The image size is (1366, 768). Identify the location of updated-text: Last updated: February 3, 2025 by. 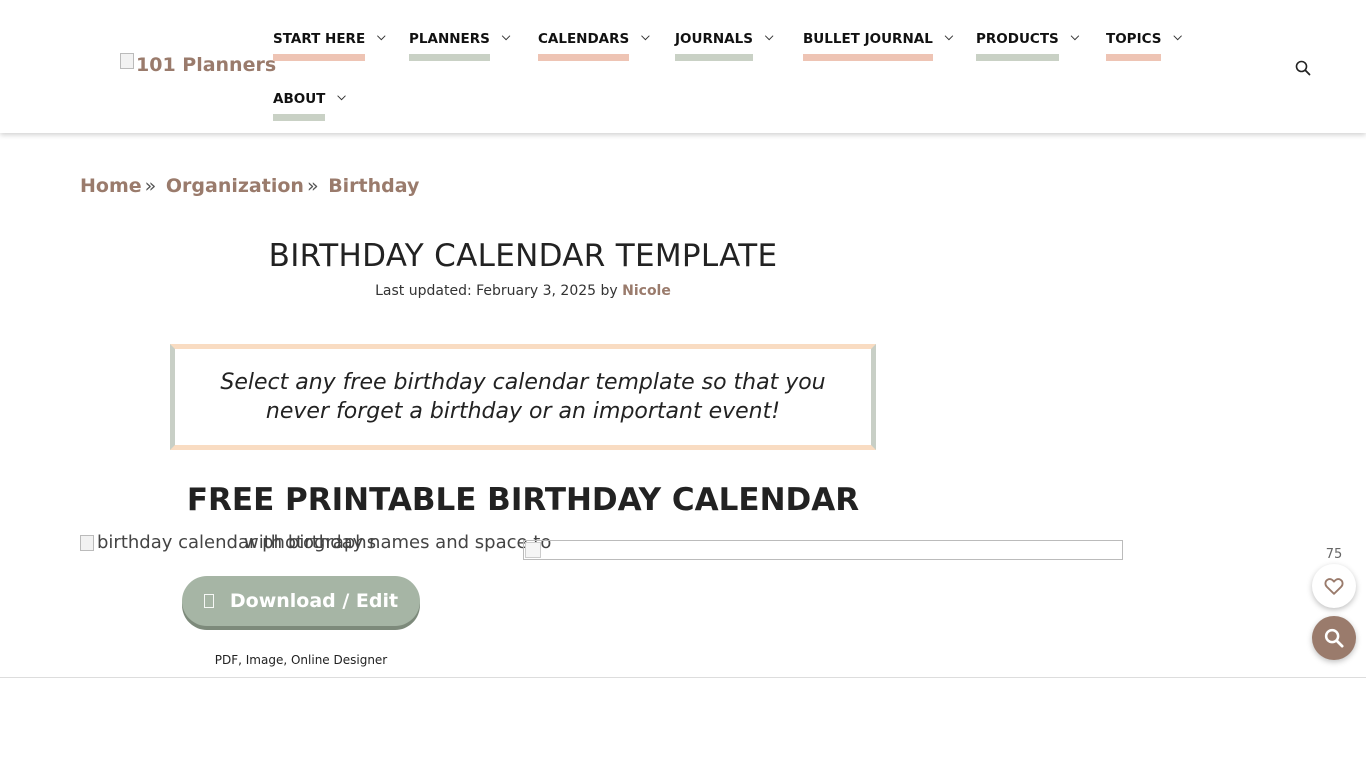
(496, 291).